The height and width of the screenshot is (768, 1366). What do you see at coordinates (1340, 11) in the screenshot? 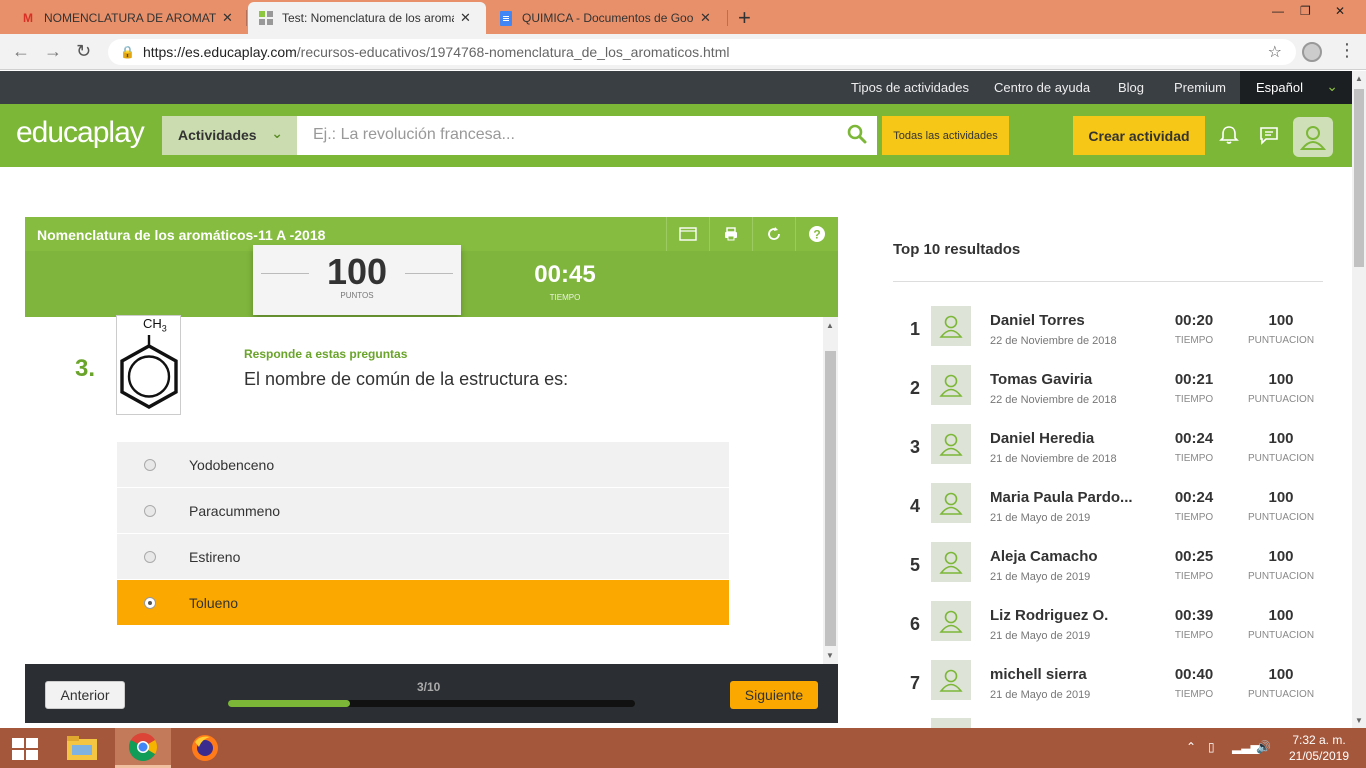
I see `close-window-icon: ✕` at bounding box center [1340, 11].